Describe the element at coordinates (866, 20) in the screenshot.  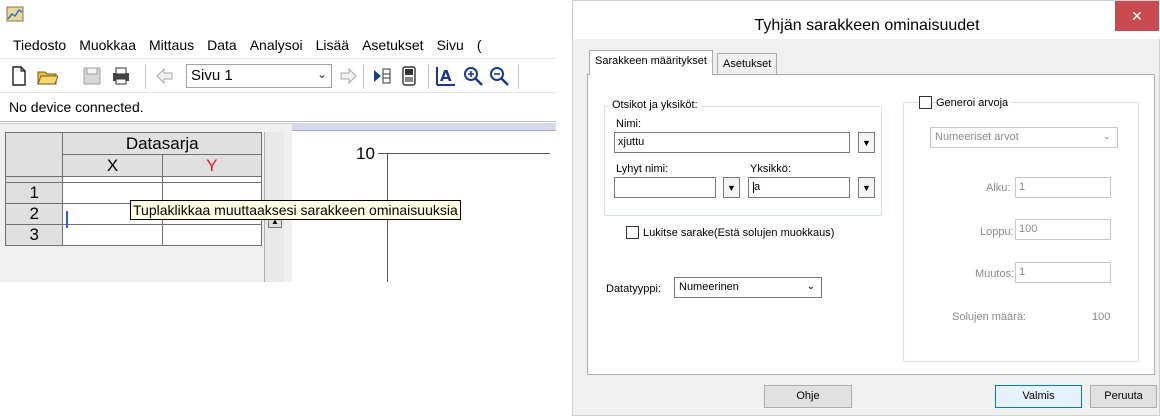
I see `dialog-title: Tyhjän sarakkeen ominaisuudet` at that location.